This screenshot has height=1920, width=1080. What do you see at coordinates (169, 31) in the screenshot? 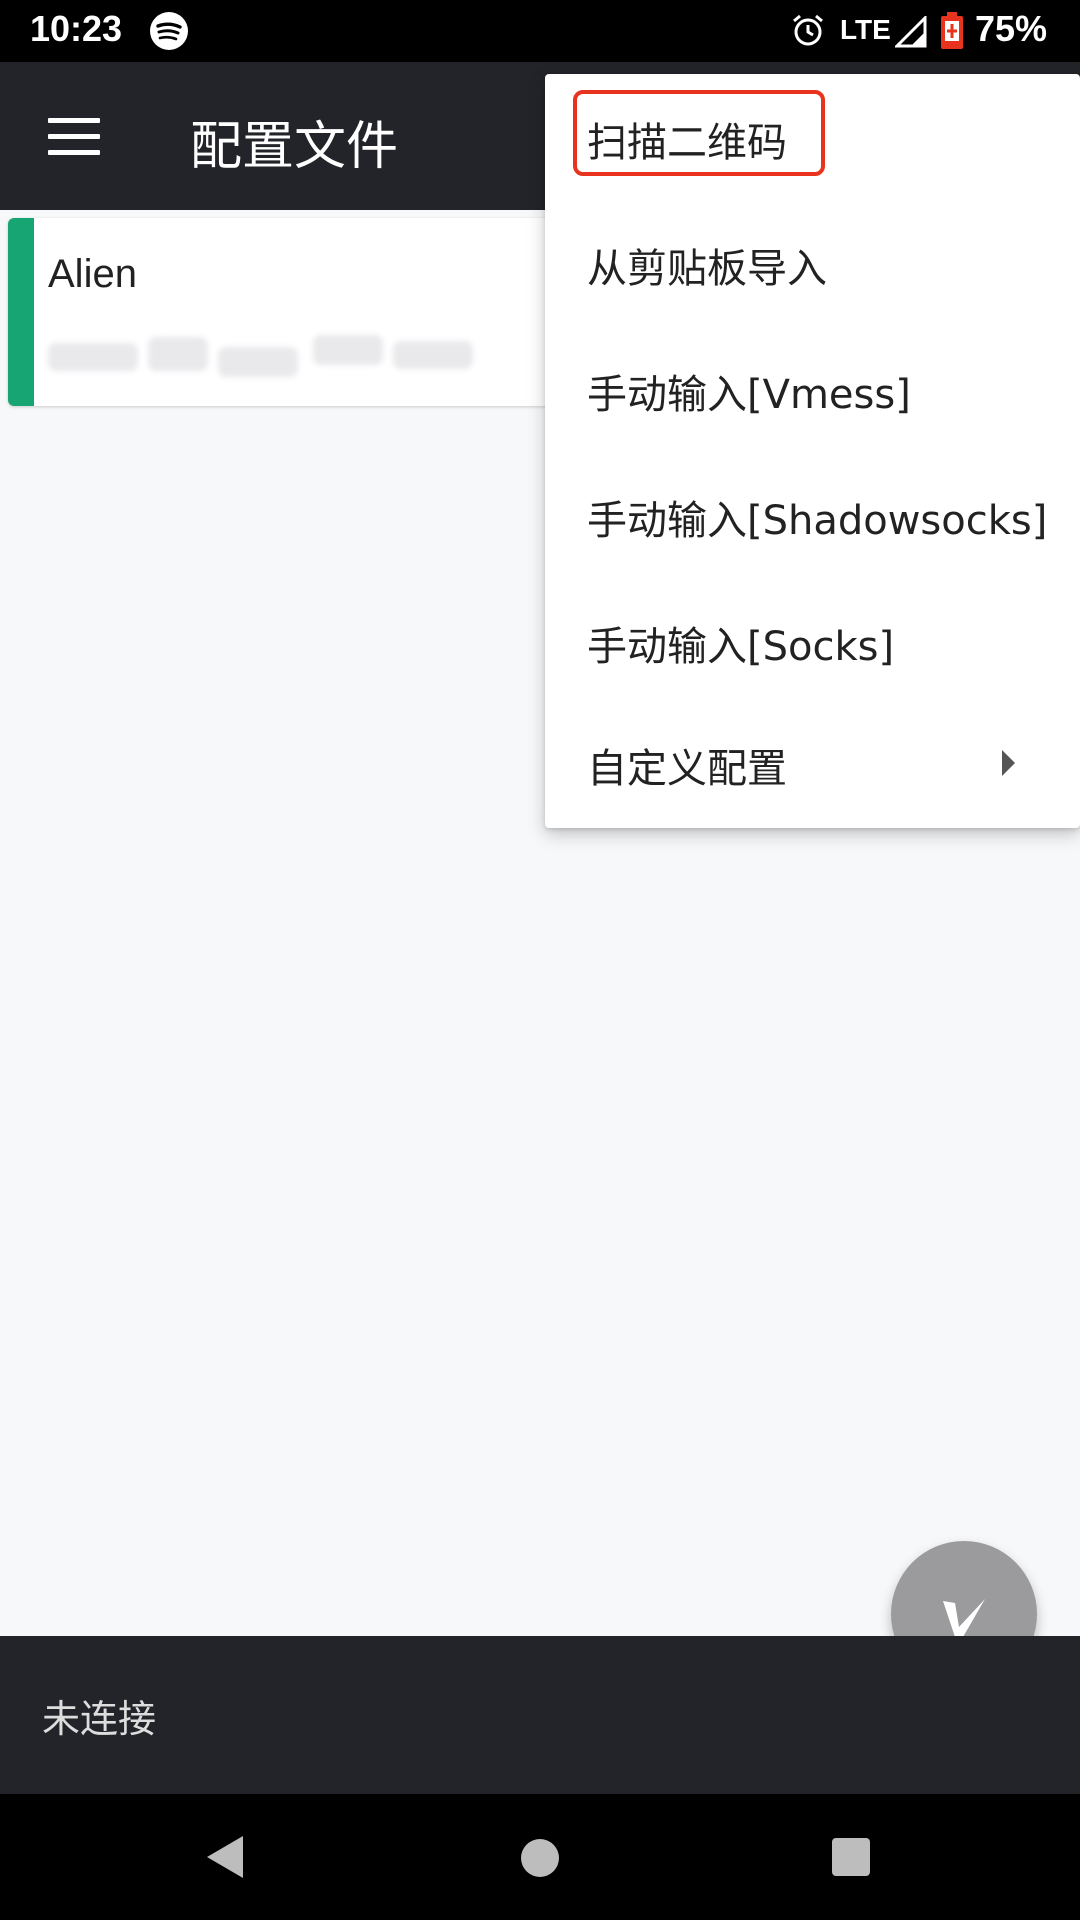
I see `spotify-icon` at bounding box center [169, 31].